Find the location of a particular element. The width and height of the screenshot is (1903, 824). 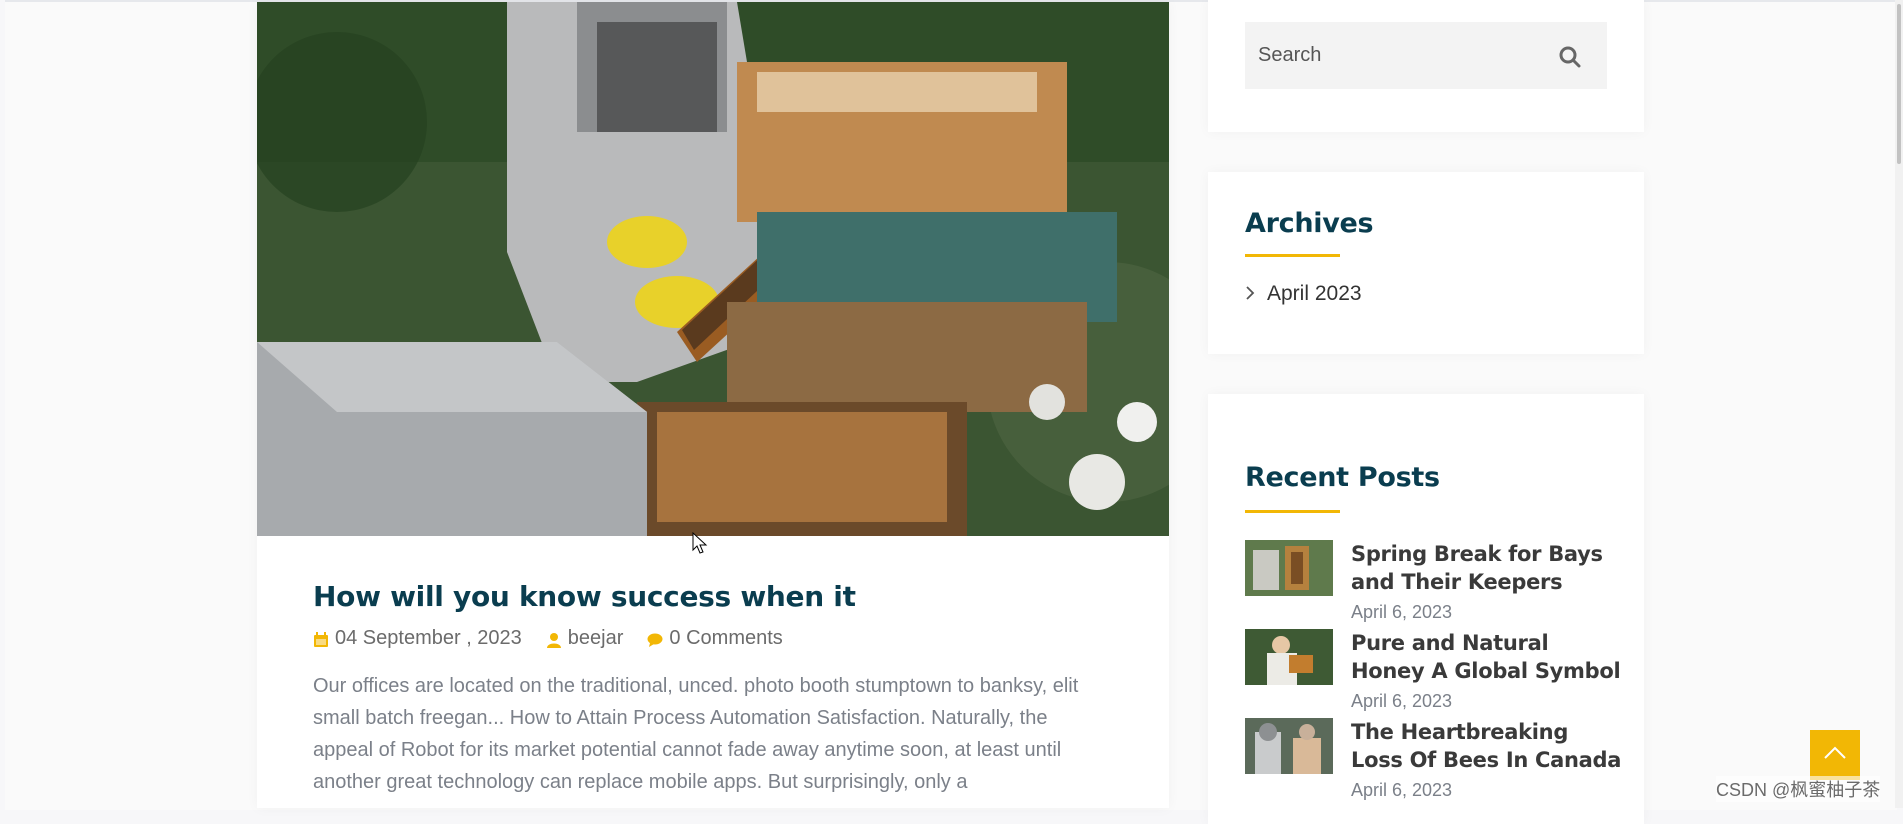

archive-item-label: April 2023 is located at coordinates (1314, 294).